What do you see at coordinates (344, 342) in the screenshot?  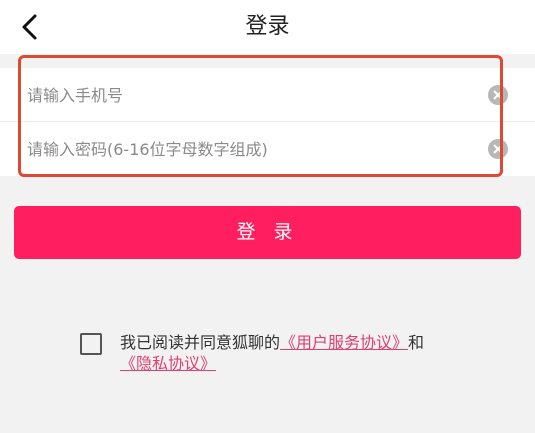 I see `user-agreement-link: 《用户服务协议》` at bounding box center [344, 342].